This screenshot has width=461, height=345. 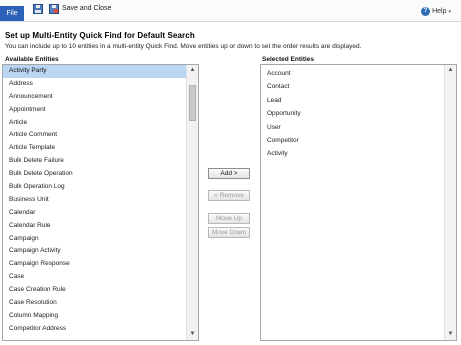 I want to click on available-entity-item: Bulk Delete Failure, so click(x=94, y=161).